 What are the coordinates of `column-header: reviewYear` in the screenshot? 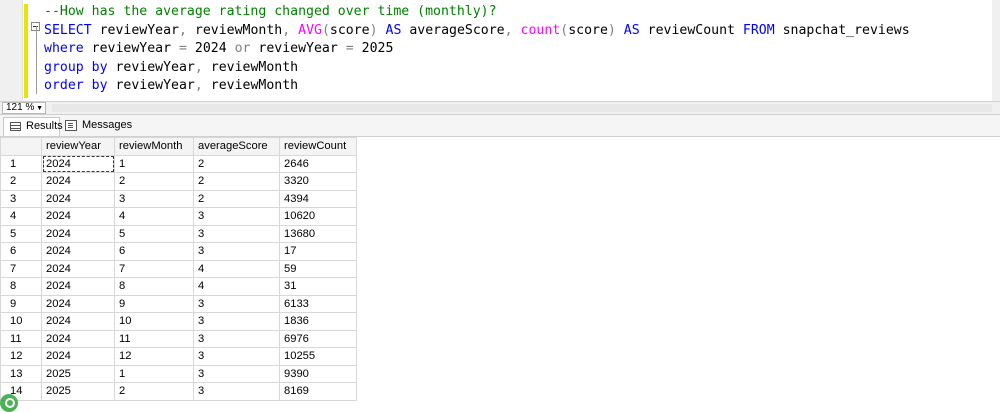 It's located at (78, 146).